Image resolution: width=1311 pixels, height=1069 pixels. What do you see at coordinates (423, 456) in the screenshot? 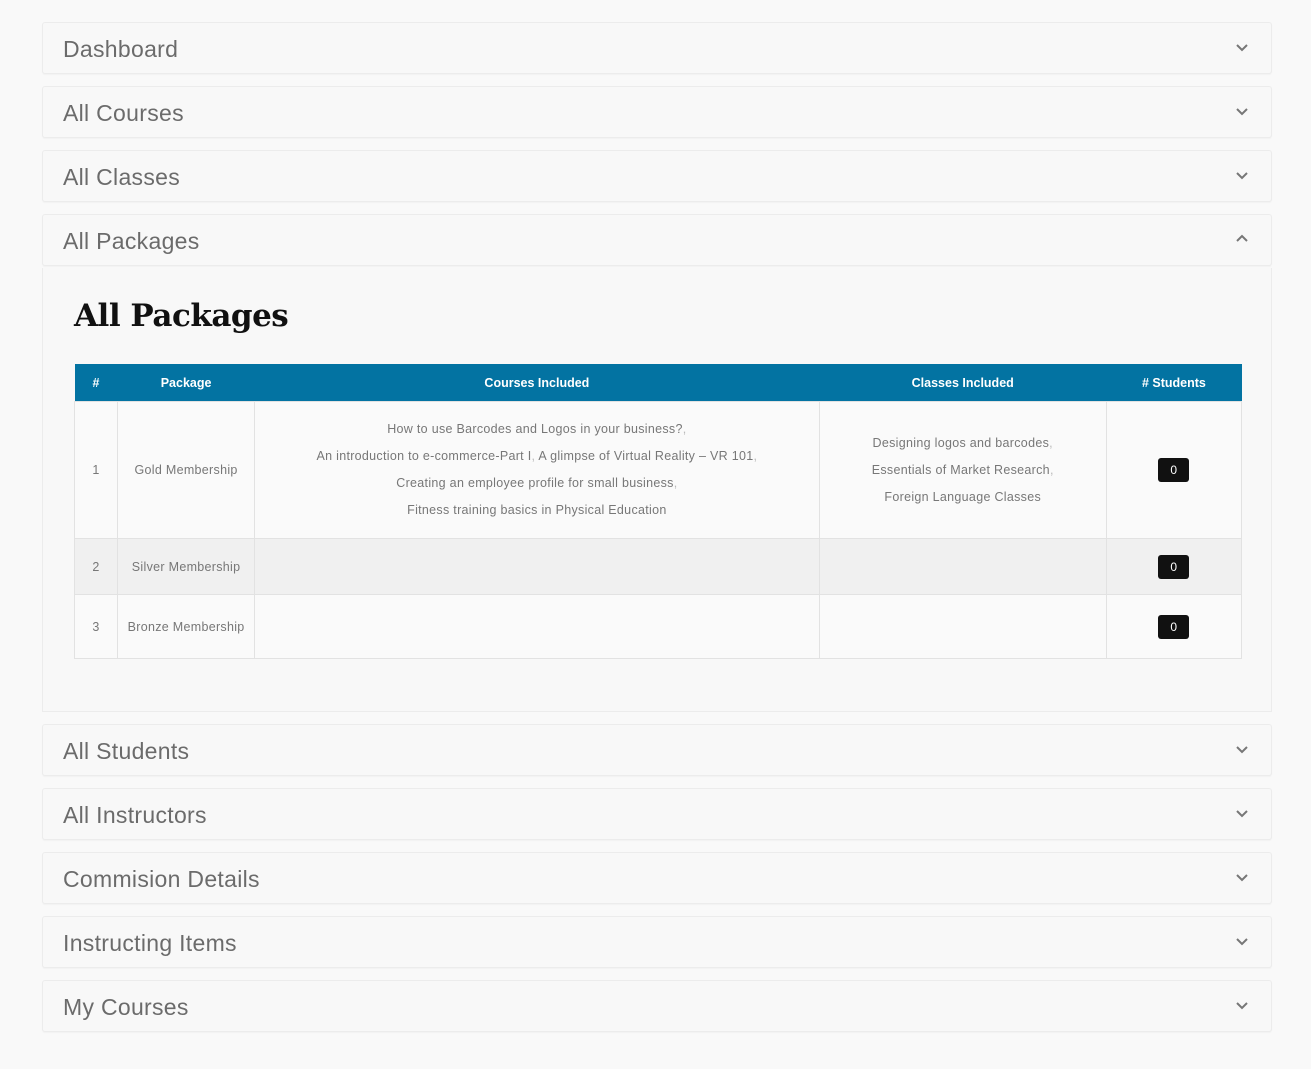
I see `course-link: An introduction to e-commerce-Part I` at bounding box center [423, 456].